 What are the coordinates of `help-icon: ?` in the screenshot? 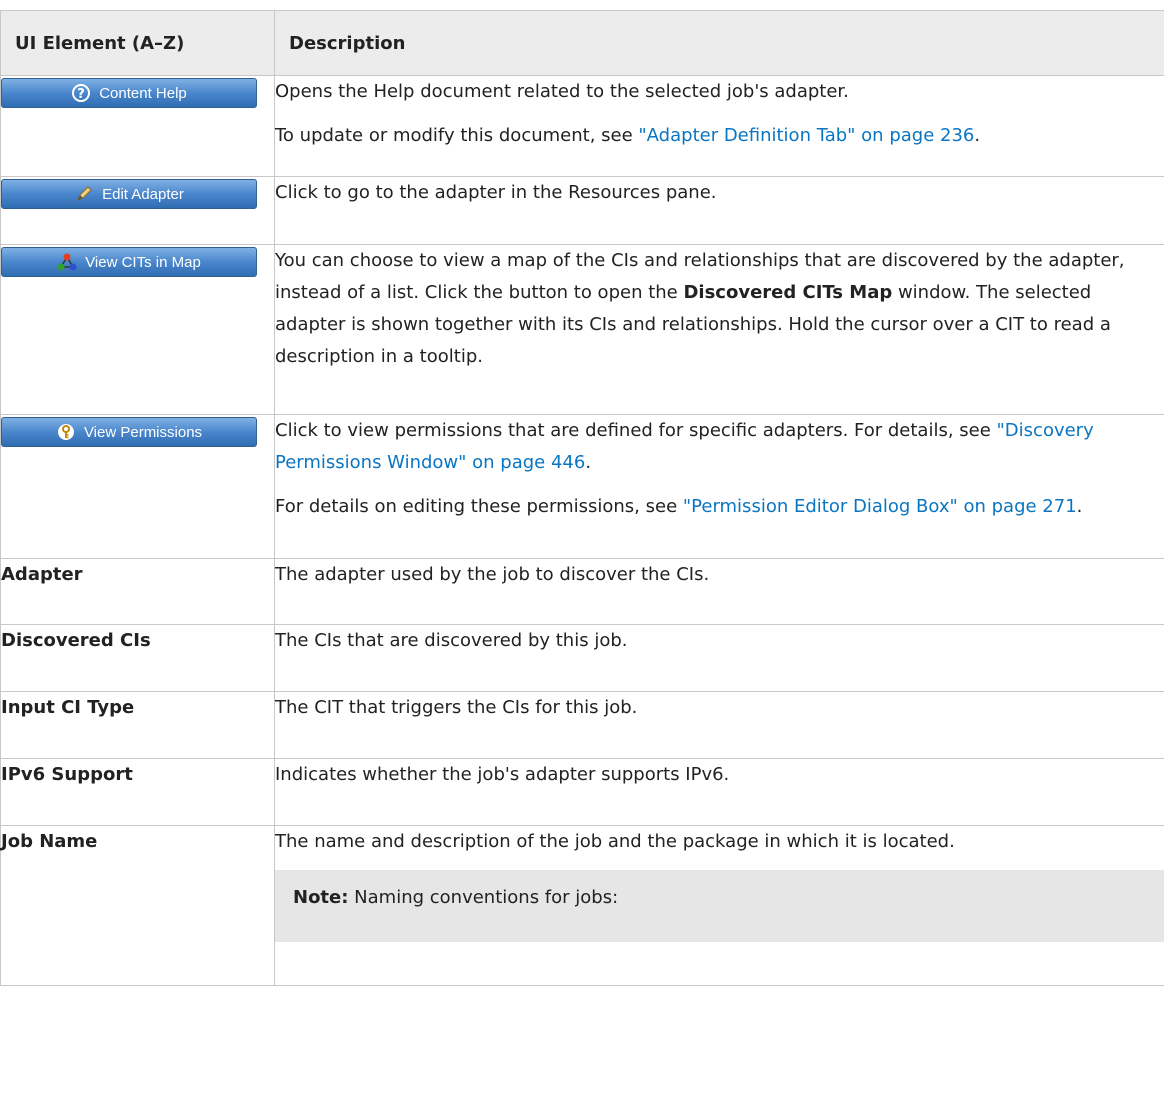 It's located at (81, 93).